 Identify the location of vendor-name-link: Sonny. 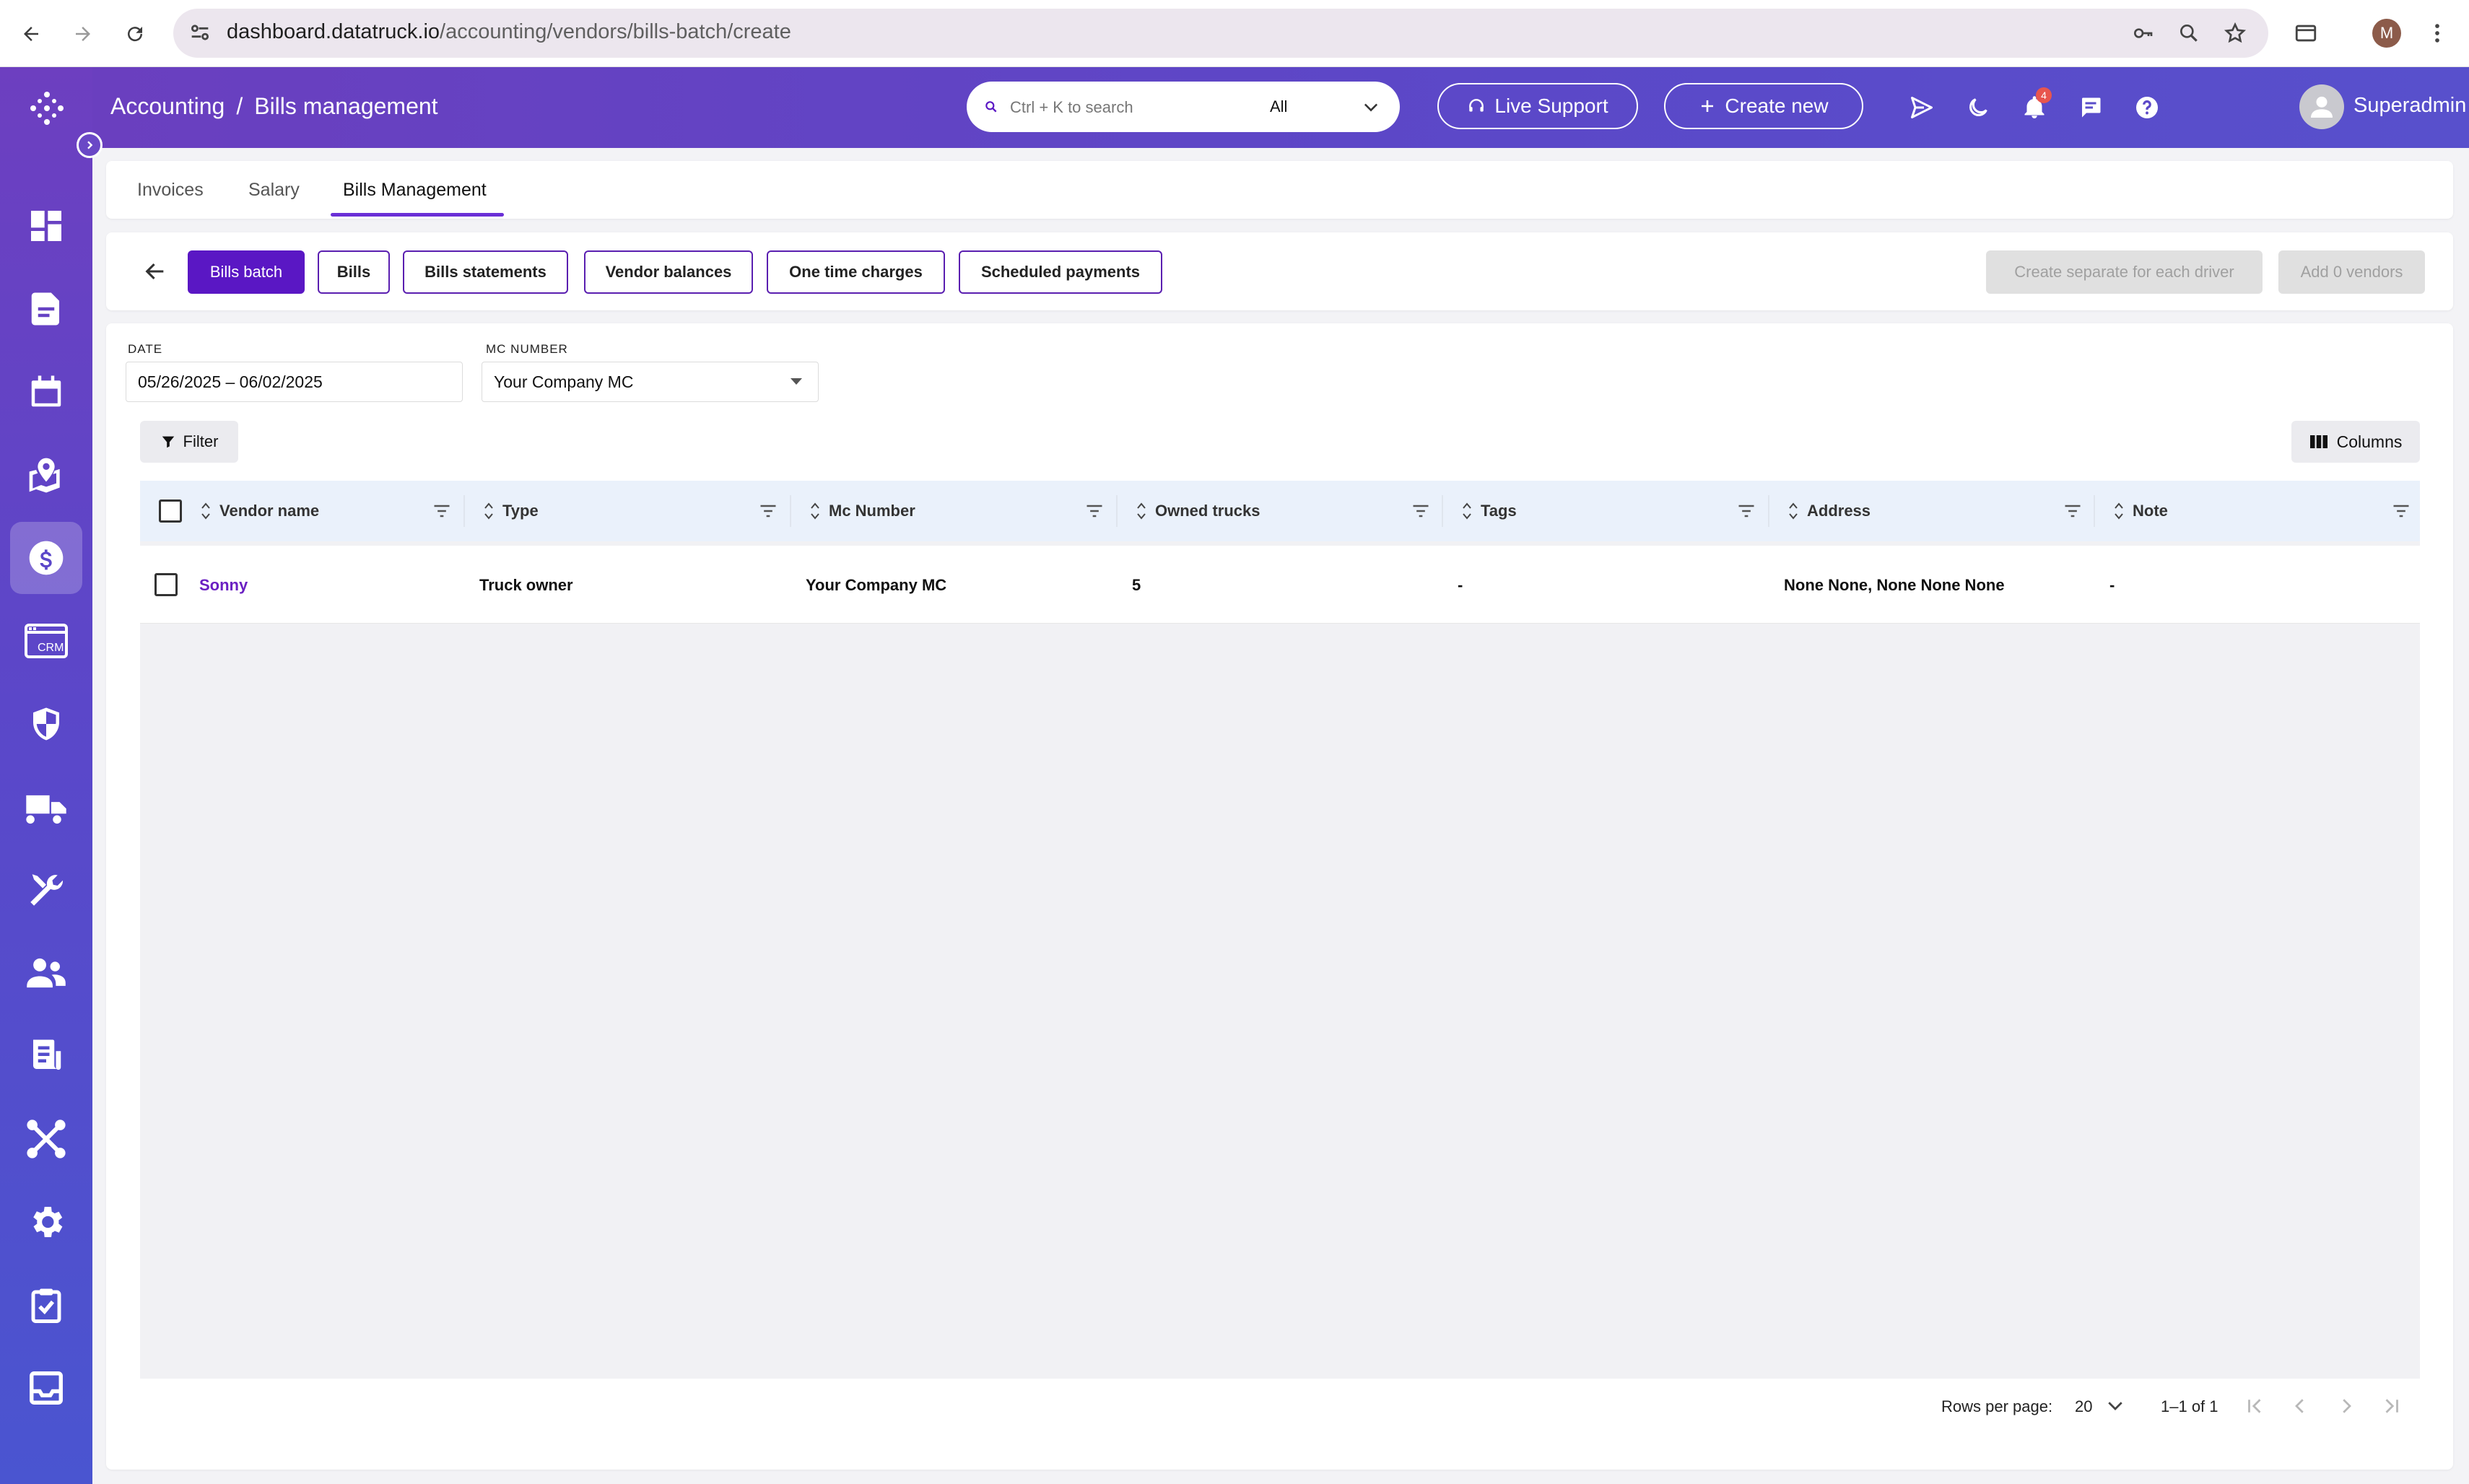
(223, 585).